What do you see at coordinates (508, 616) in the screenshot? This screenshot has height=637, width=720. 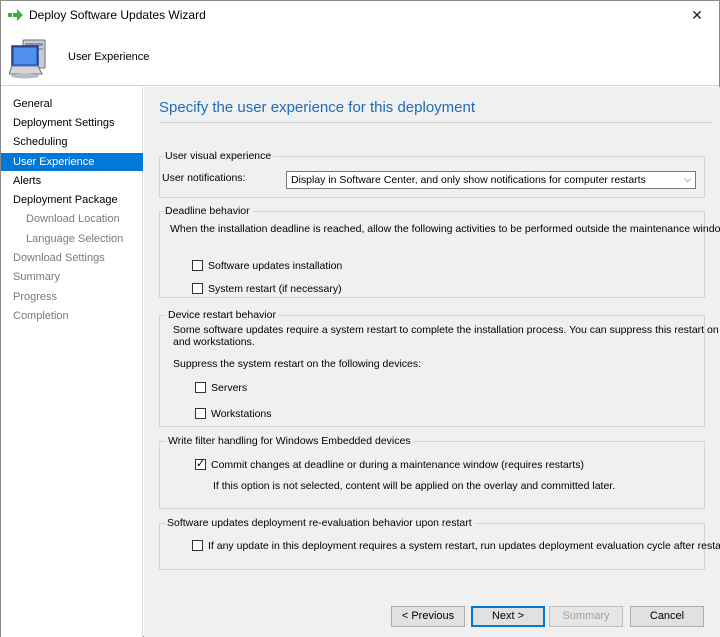 I see `next-button: Next >` at bounding box center [508, 616].